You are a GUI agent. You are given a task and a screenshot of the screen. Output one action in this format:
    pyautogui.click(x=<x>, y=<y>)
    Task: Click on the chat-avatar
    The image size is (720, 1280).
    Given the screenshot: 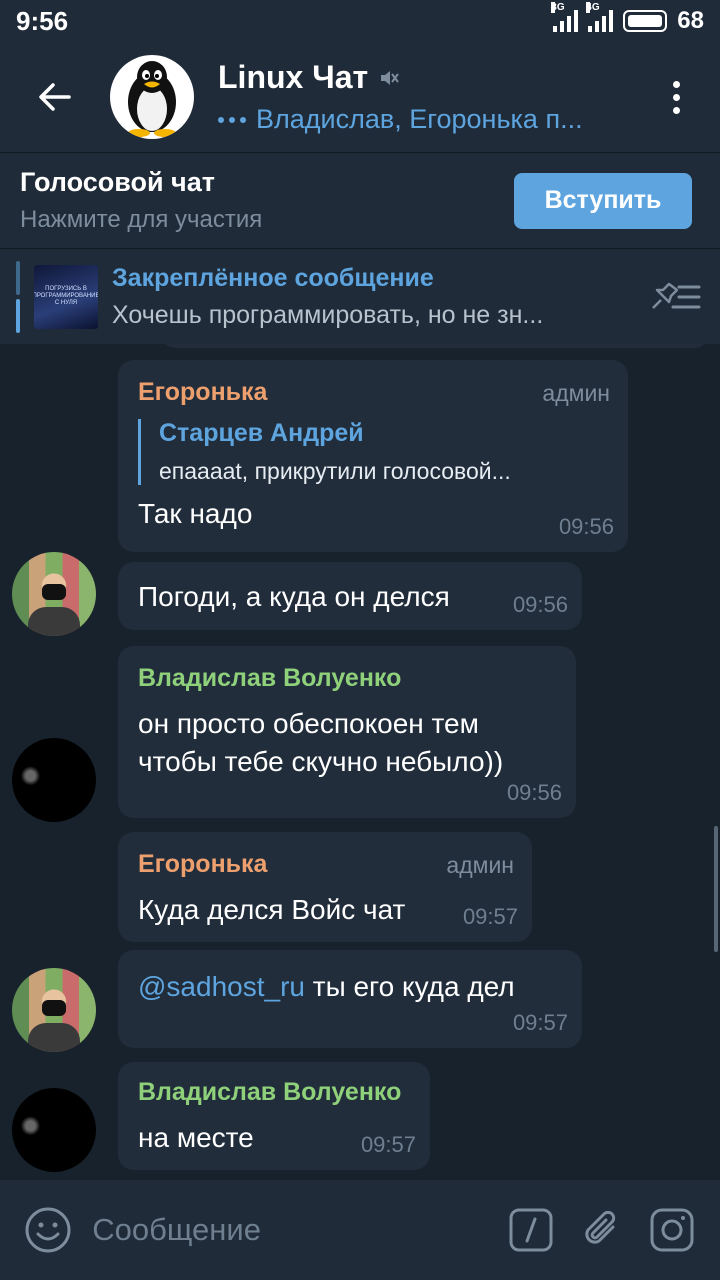 What is the action you would take?
    pyautogui.click(x=152, y=97)
    